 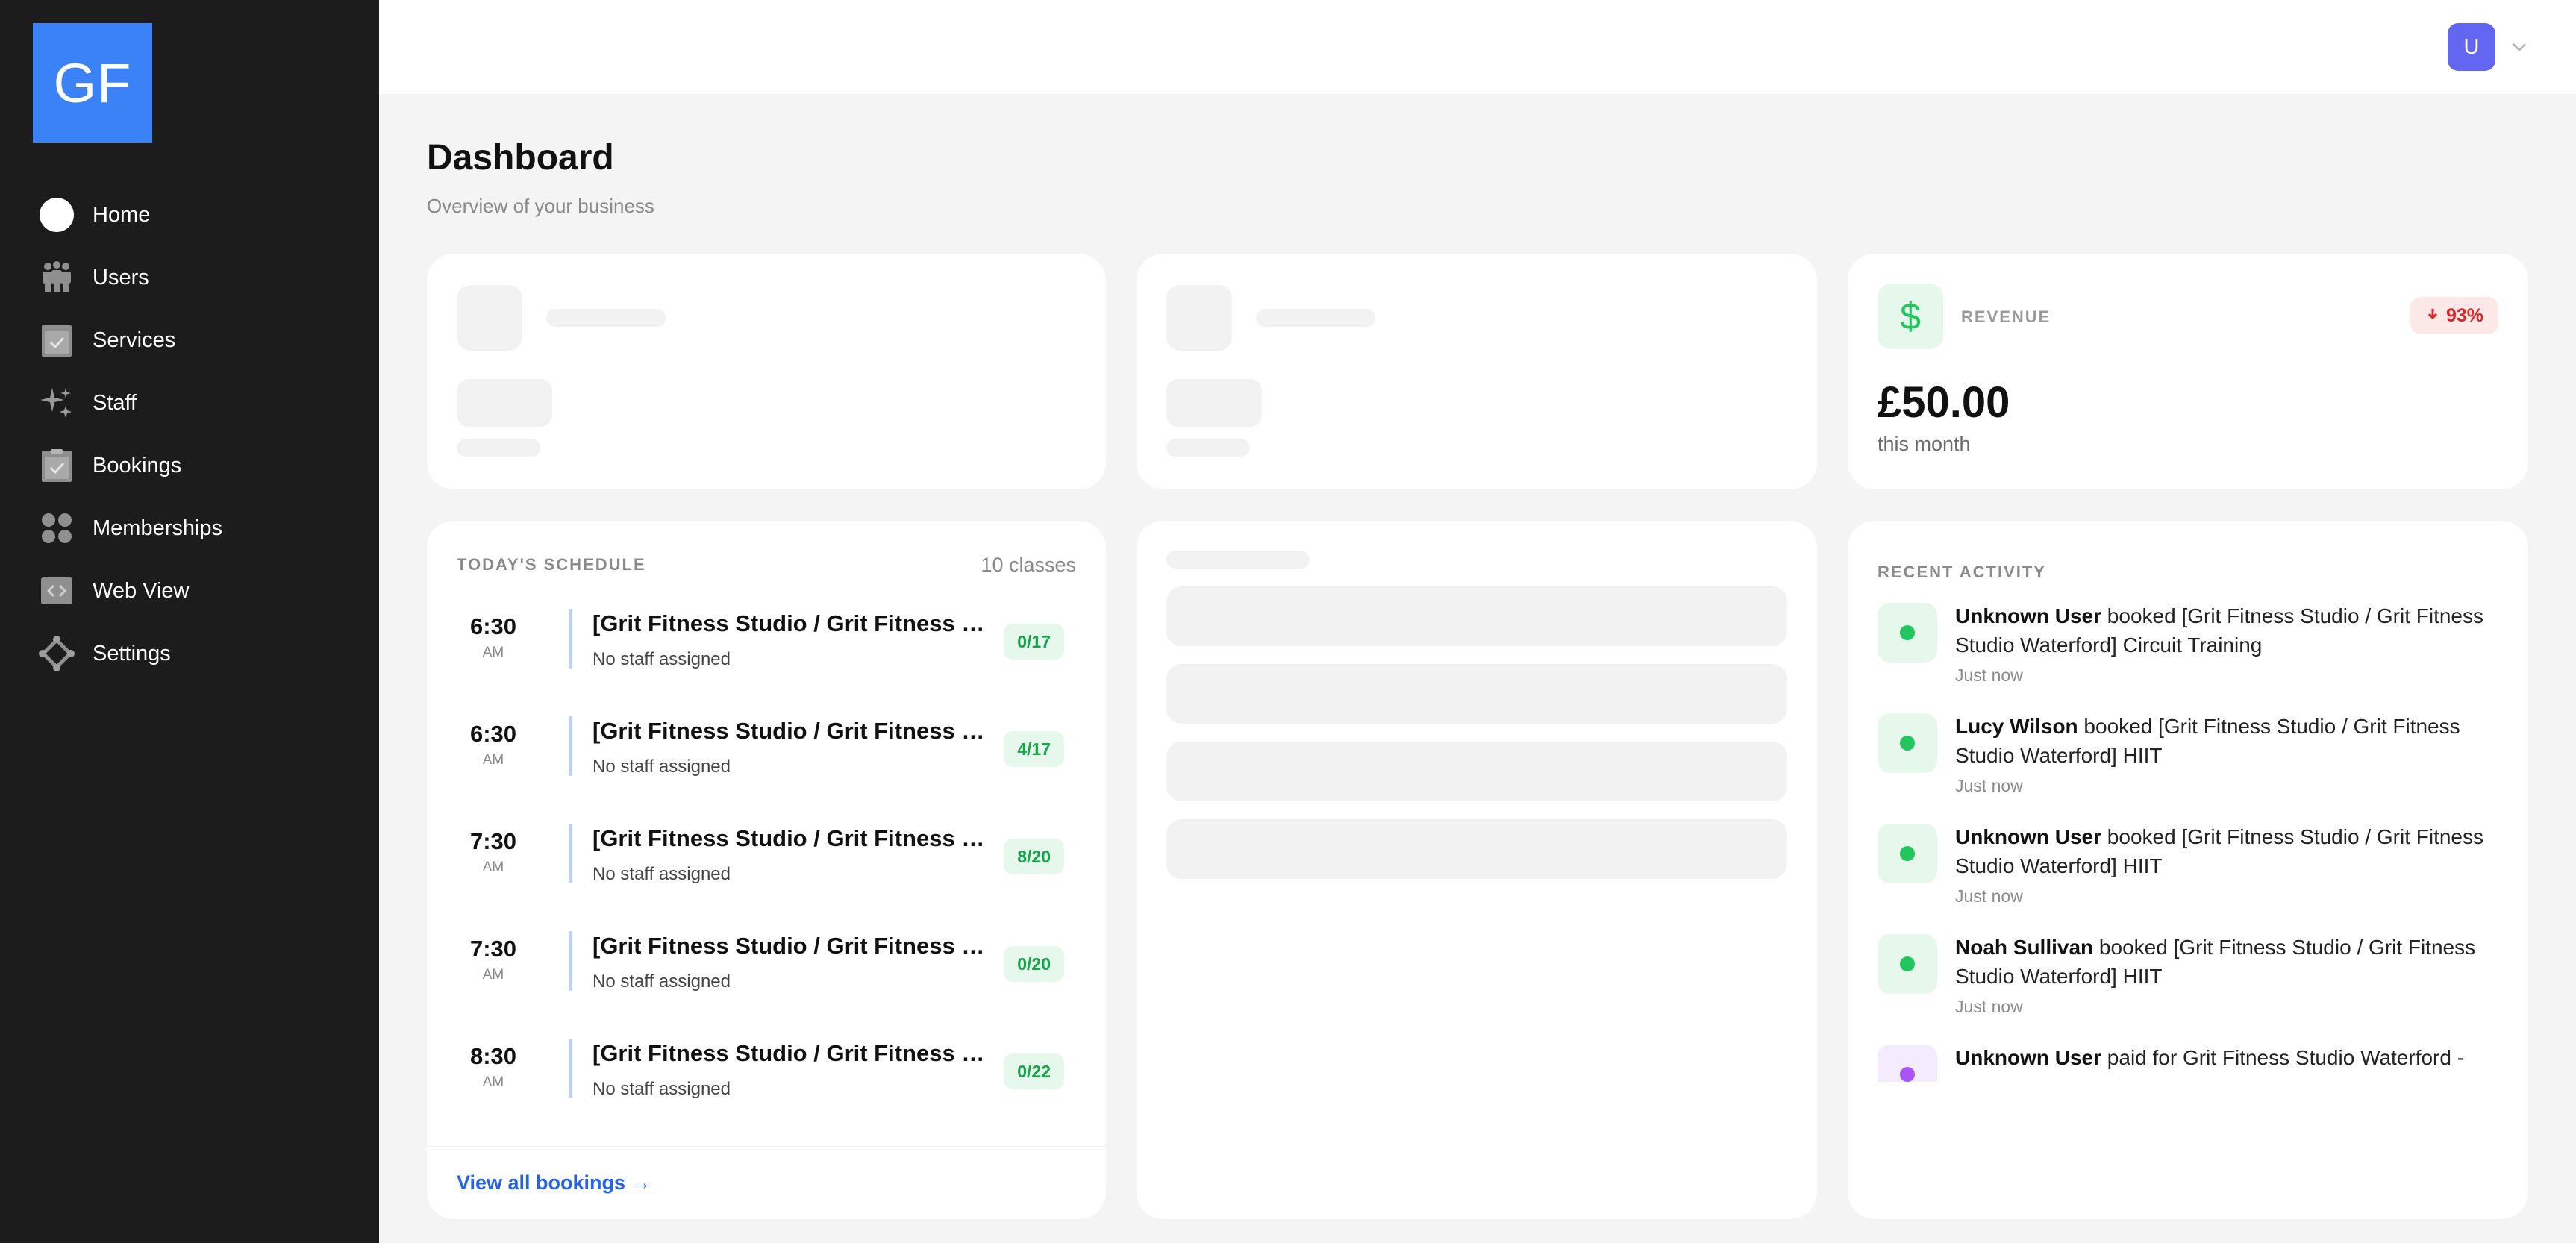 I want to click on revenue-value: £50.00, so click(x=1944, y=403).